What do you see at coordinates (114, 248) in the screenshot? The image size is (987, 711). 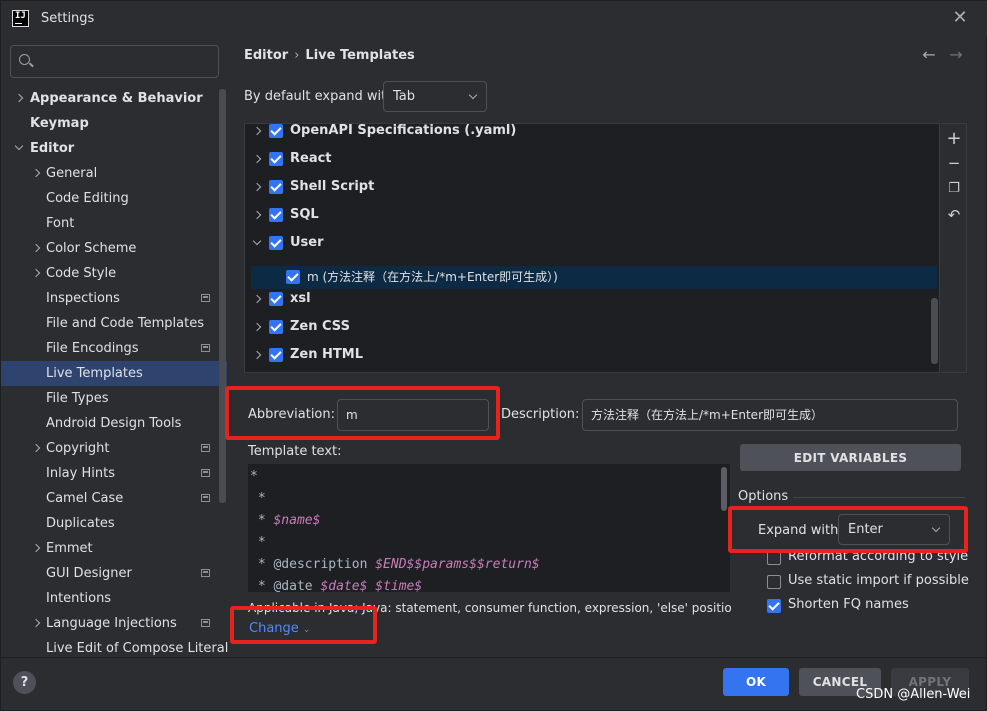 I see `sidebar-item: Color Scheme` at bounding box center [114, 248].